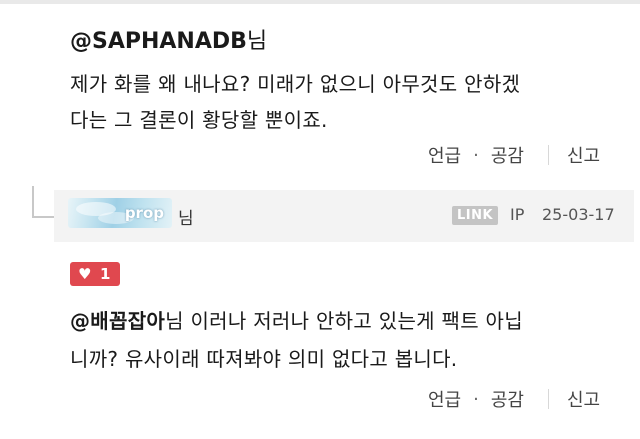 This screenshot has height=439, width=640. I want to click on comment-mention-line: @SAPHANADB님, so click(168, 42).